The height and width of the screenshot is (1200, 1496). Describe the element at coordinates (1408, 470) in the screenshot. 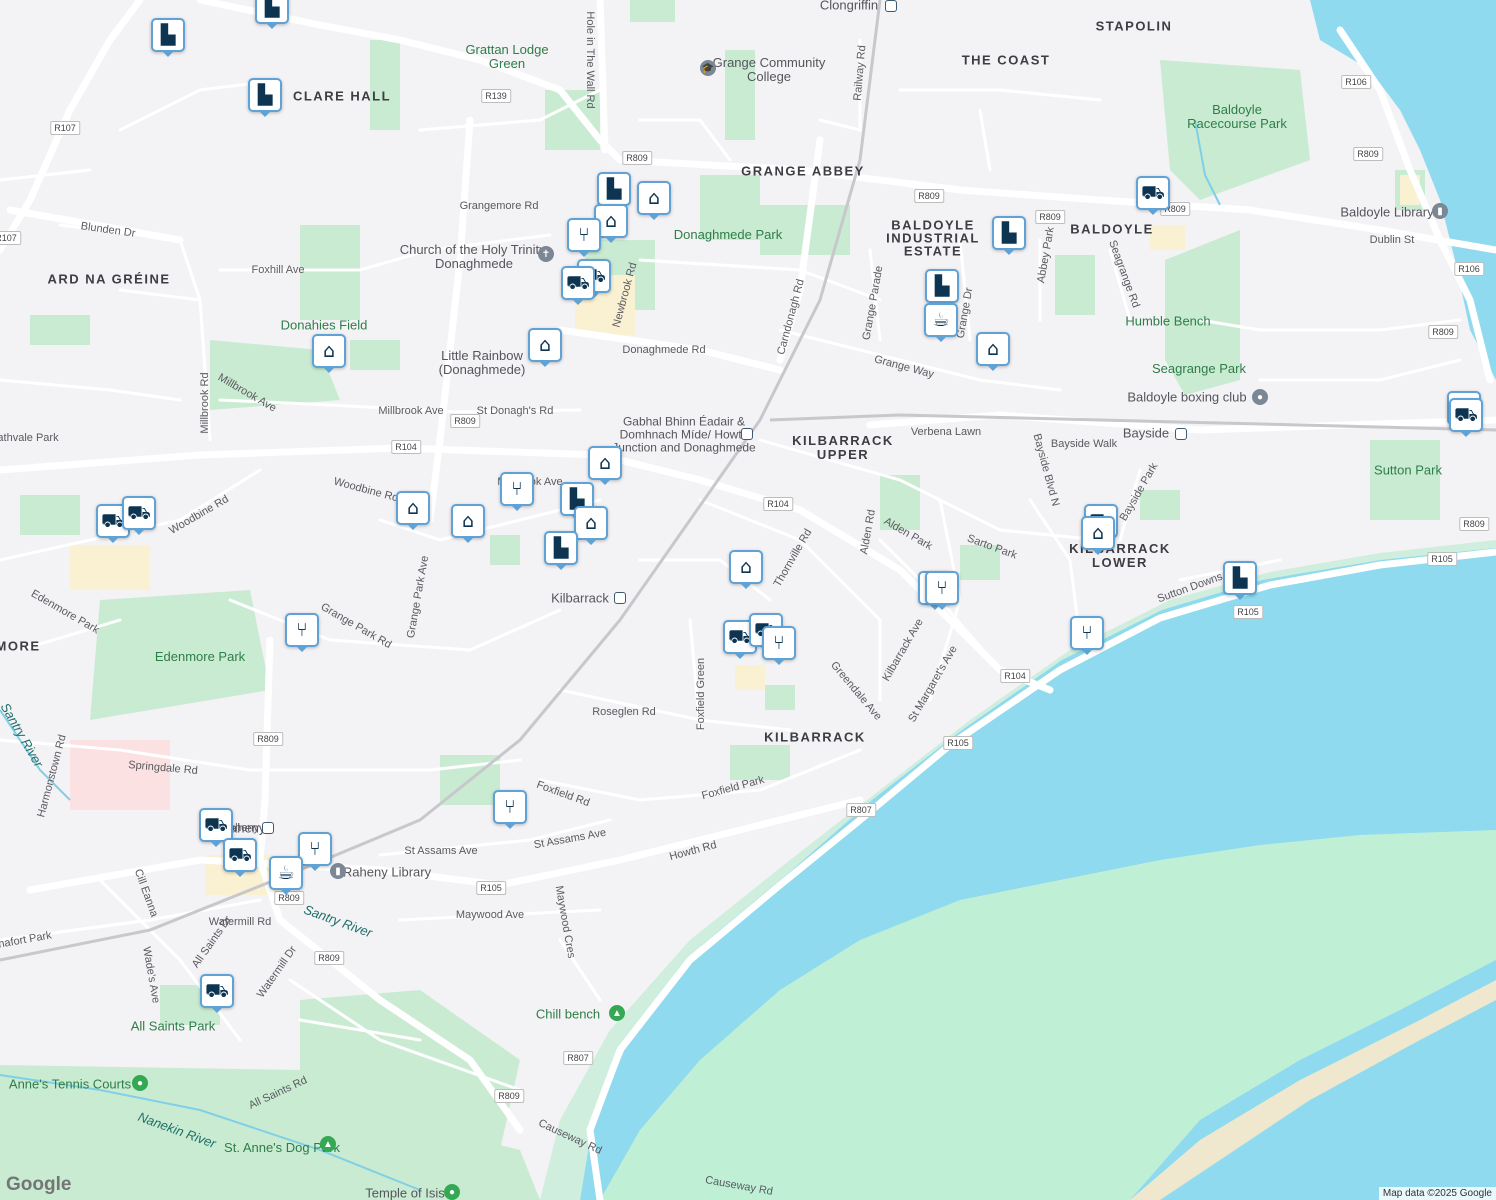

I see `park-label-sutton-park: Sutton Park` at that location.